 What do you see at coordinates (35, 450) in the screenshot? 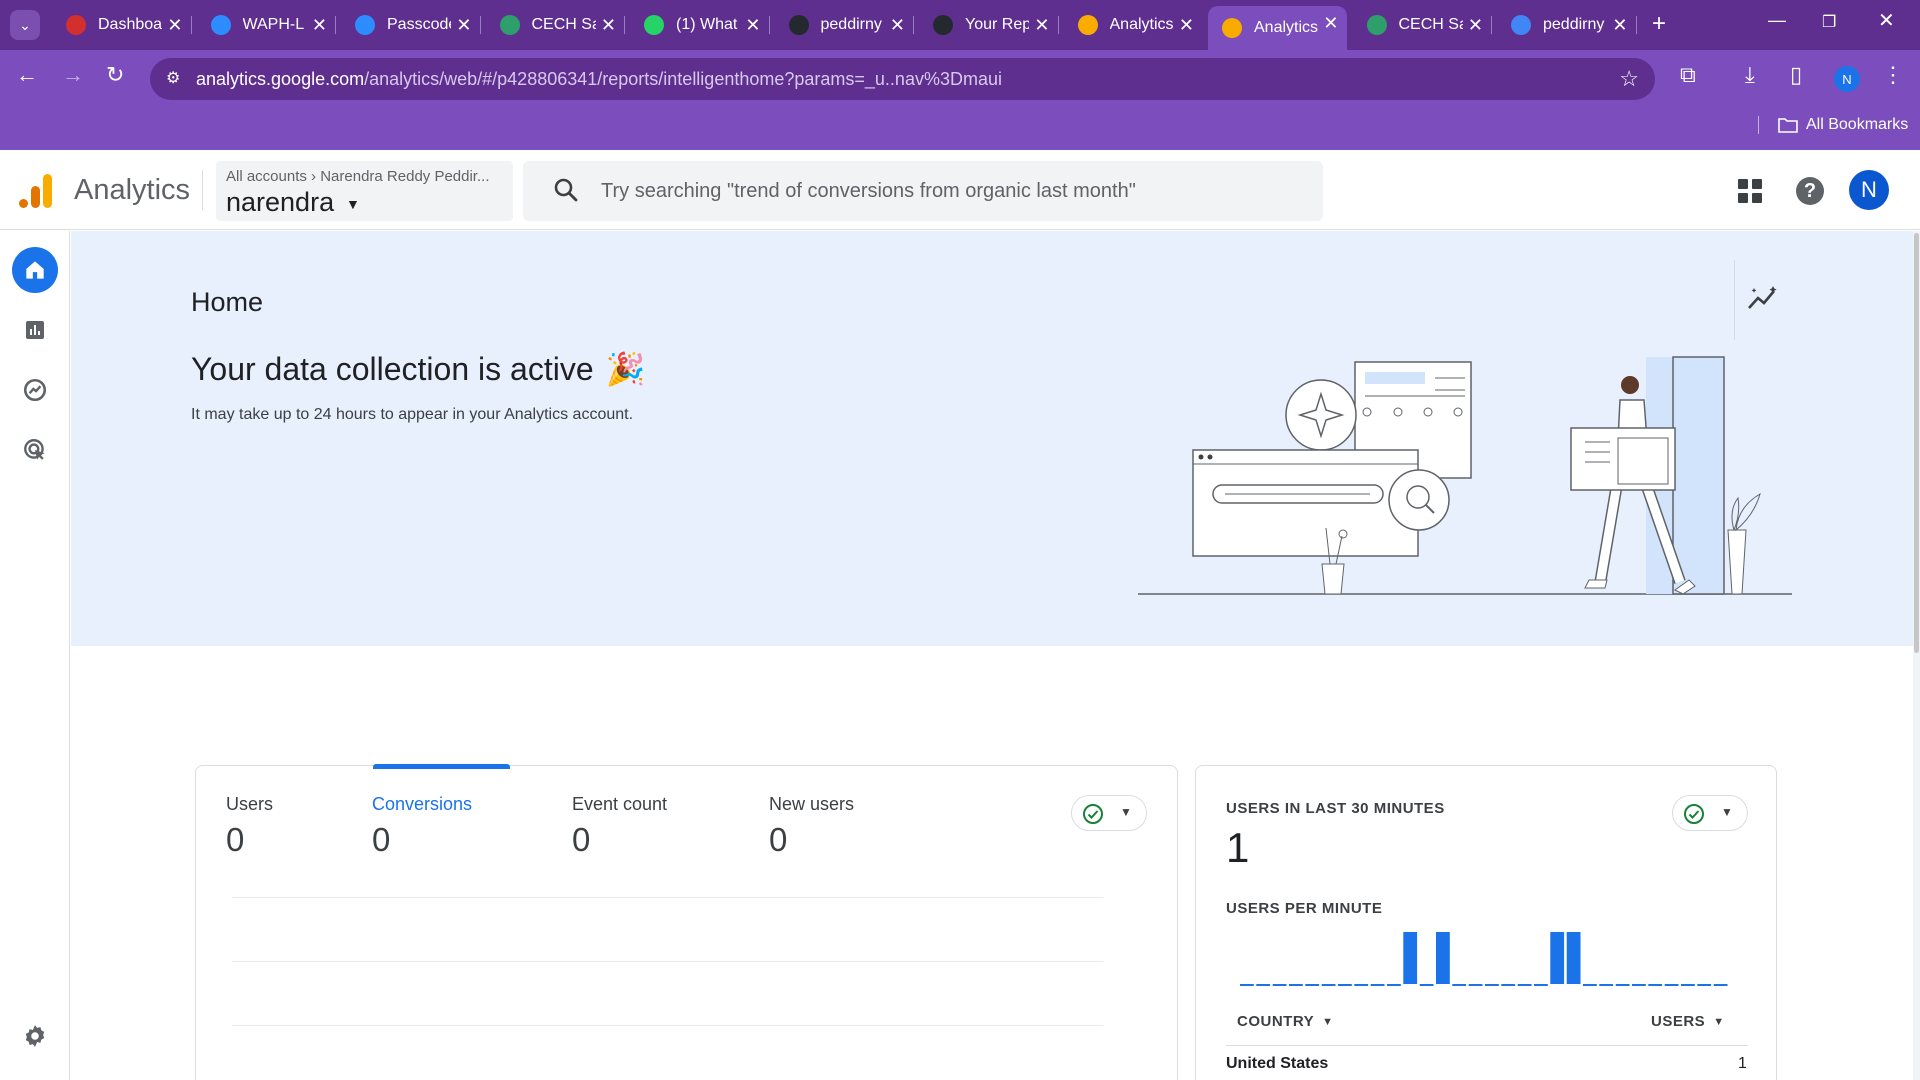
I see `nav-advertising` at bounding box center [35, 450].